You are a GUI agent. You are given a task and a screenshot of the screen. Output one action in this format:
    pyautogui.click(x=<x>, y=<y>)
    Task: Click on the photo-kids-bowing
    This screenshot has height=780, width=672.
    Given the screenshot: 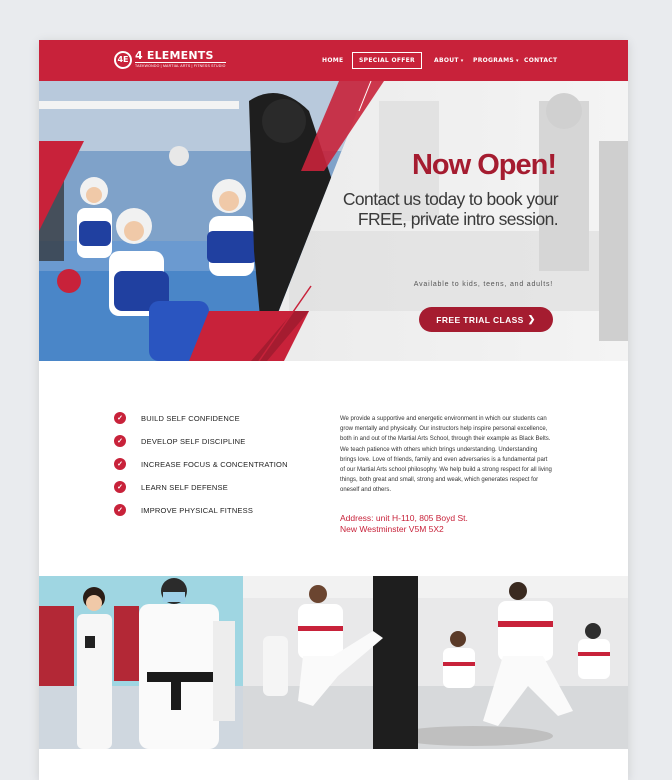 What is the action you would take?
    pyautogui.click(x=141, y=662)
    